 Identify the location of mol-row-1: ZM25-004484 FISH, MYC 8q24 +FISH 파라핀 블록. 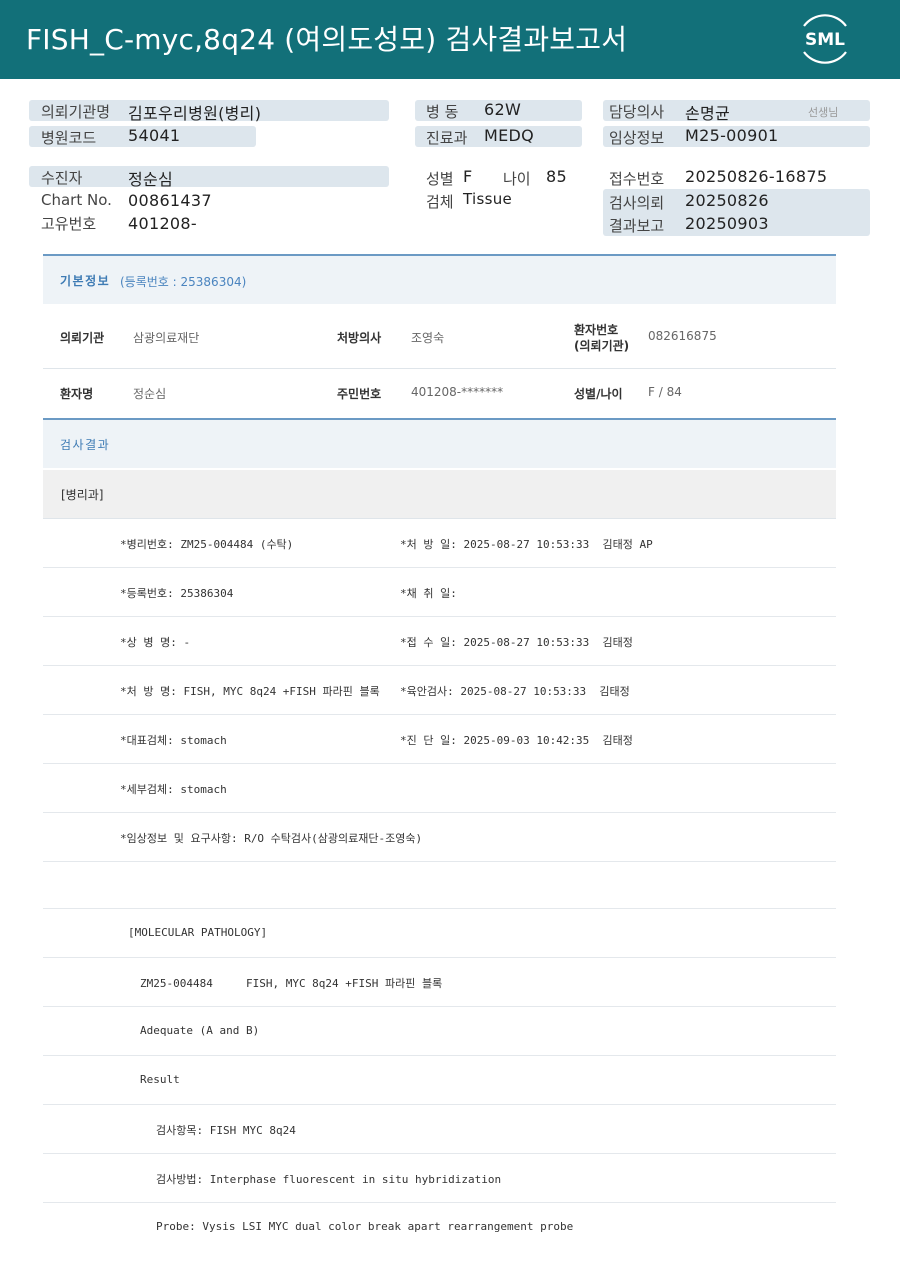
(439, 982).